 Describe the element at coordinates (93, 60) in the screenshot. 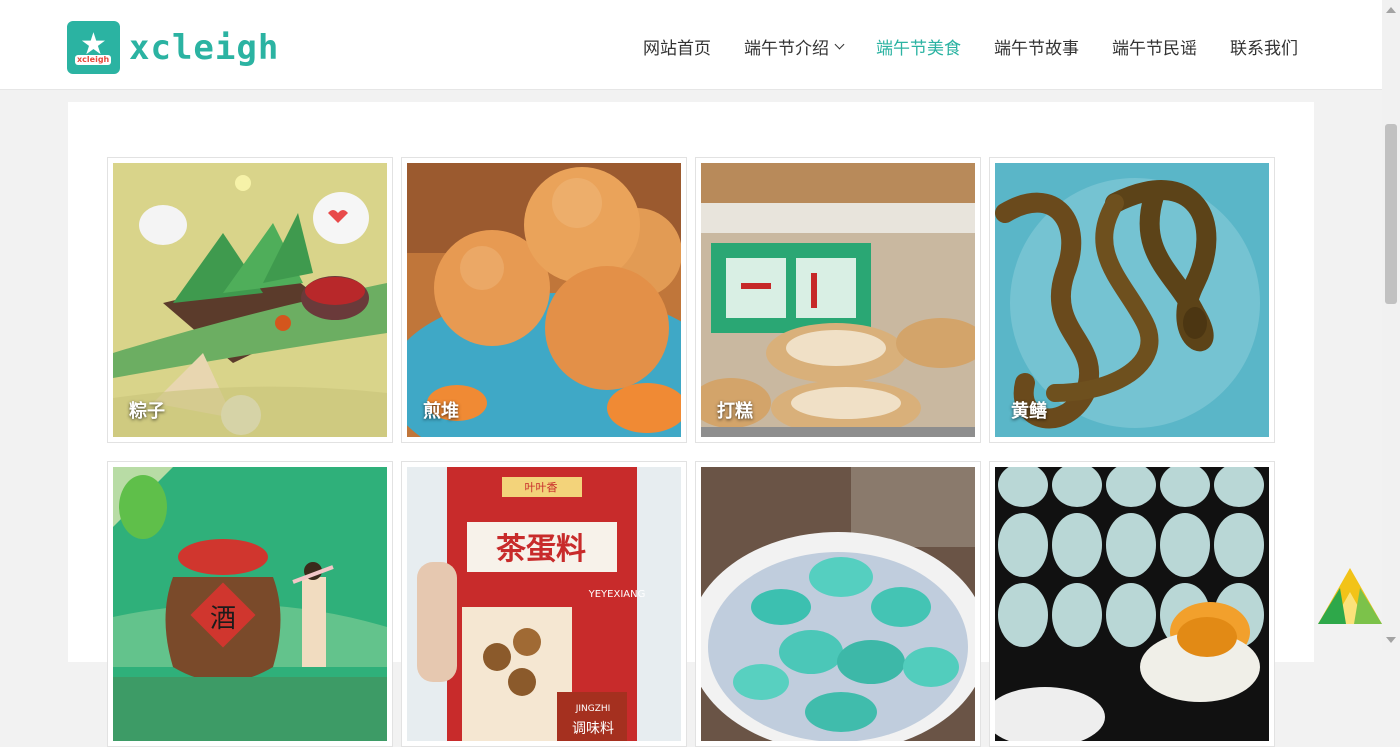

I see `logo-badge-text: xcleigh` at that location.